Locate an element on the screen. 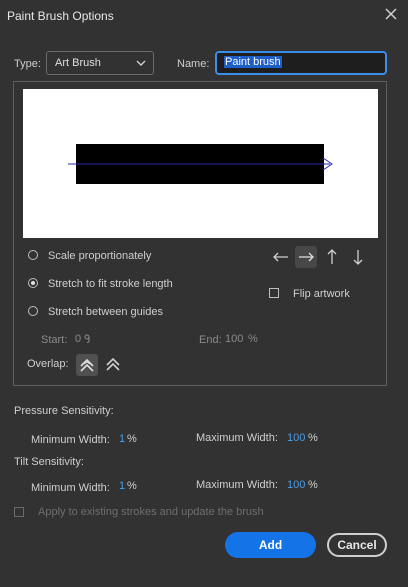 This screenshot has width=408, height=587. end-value: 100 is located at coordinates (234, 339).